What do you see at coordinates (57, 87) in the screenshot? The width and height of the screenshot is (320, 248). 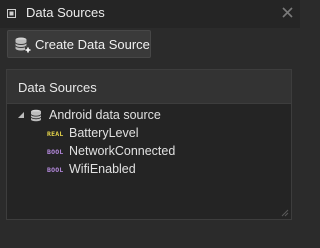 I see `panel-header-label: Data Sources` at bounding box center [57, 87].